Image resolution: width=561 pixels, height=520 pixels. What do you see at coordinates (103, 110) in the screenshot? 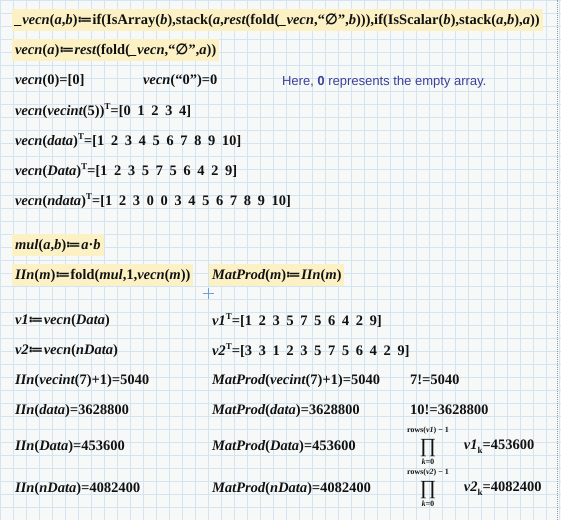
I see `math-expression: vecn(vecint(5))$^{T}$=[0 1 2 3 4]` at bounding box center [103, 110].